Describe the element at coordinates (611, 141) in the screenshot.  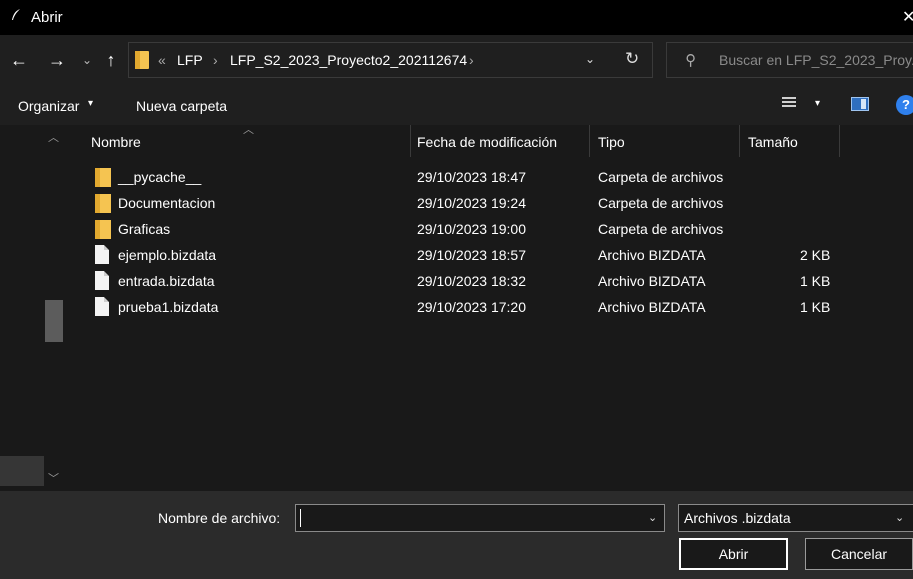
I see `column-header-type: Tipo` at that location.